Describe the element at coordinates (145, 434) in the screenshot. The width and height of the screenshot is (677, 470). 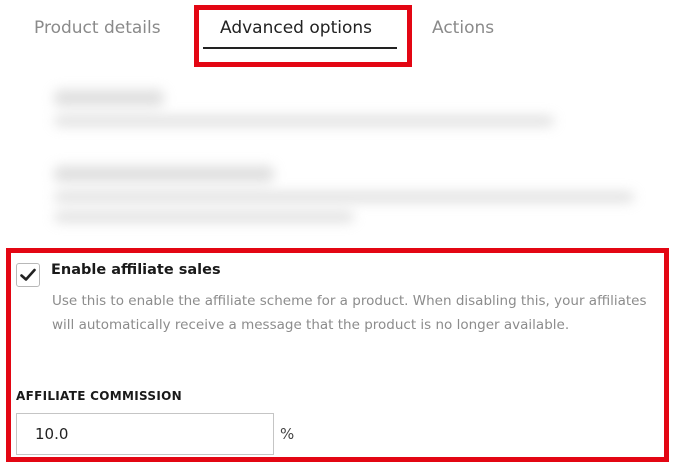
I see `affiliate-commission-input` at that location.